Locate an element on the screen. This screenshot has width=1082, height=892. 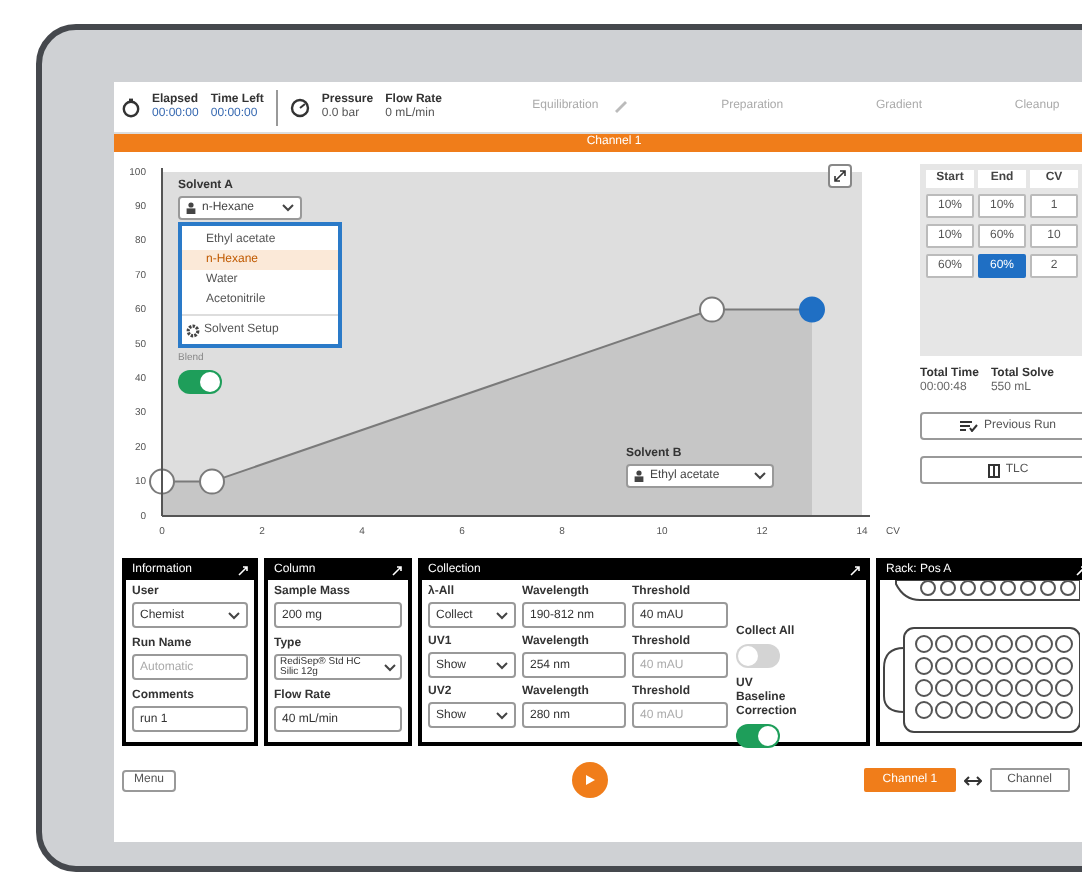
gear-icon is located at coordinates (193, 330).